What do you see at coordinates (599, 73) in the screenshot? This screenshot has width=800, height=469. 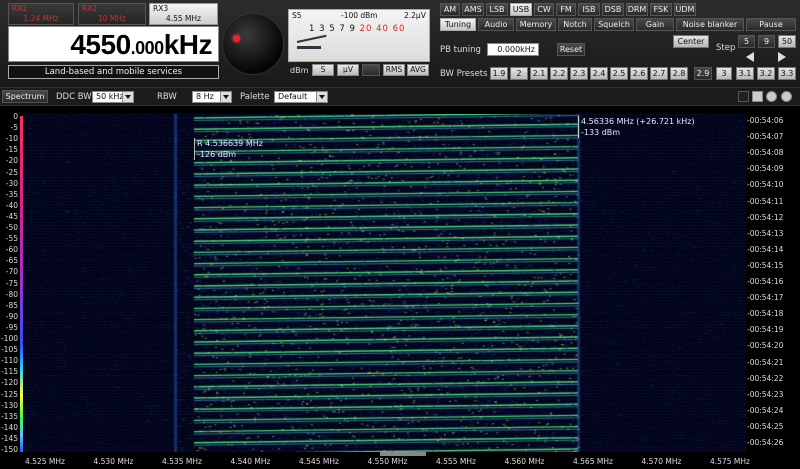 I see `bw-preset-button: 2.4` at bounding box center [599, 73].